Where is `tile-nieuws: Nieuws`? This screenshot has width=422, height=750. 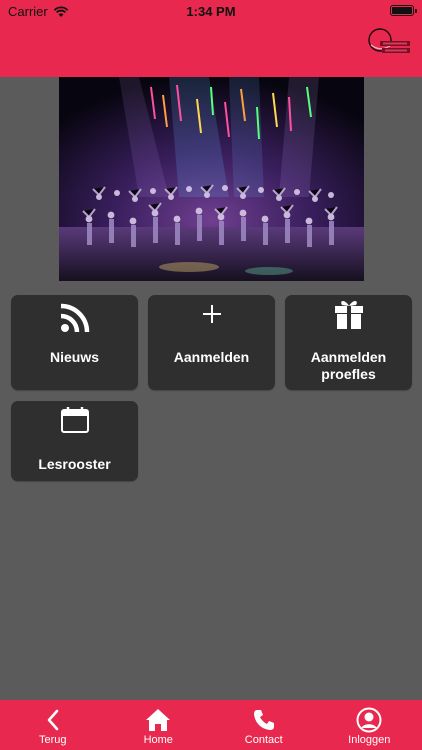 tile-nieuws: Nieuws is located at coordinates (74, 342).